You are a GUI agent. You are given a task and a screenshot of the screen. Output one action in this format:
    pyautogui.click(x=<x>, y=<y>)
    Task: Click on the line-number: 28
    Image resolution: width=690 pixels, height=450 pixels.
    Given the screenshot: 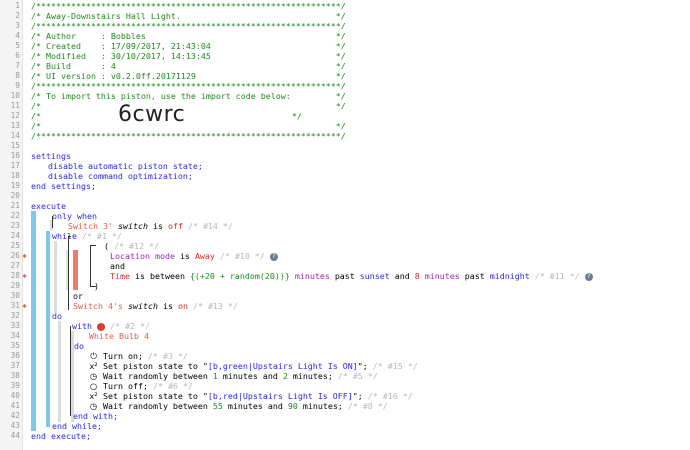 What is the action you would take?
    pyautogui.click(x=15, y=275)
    